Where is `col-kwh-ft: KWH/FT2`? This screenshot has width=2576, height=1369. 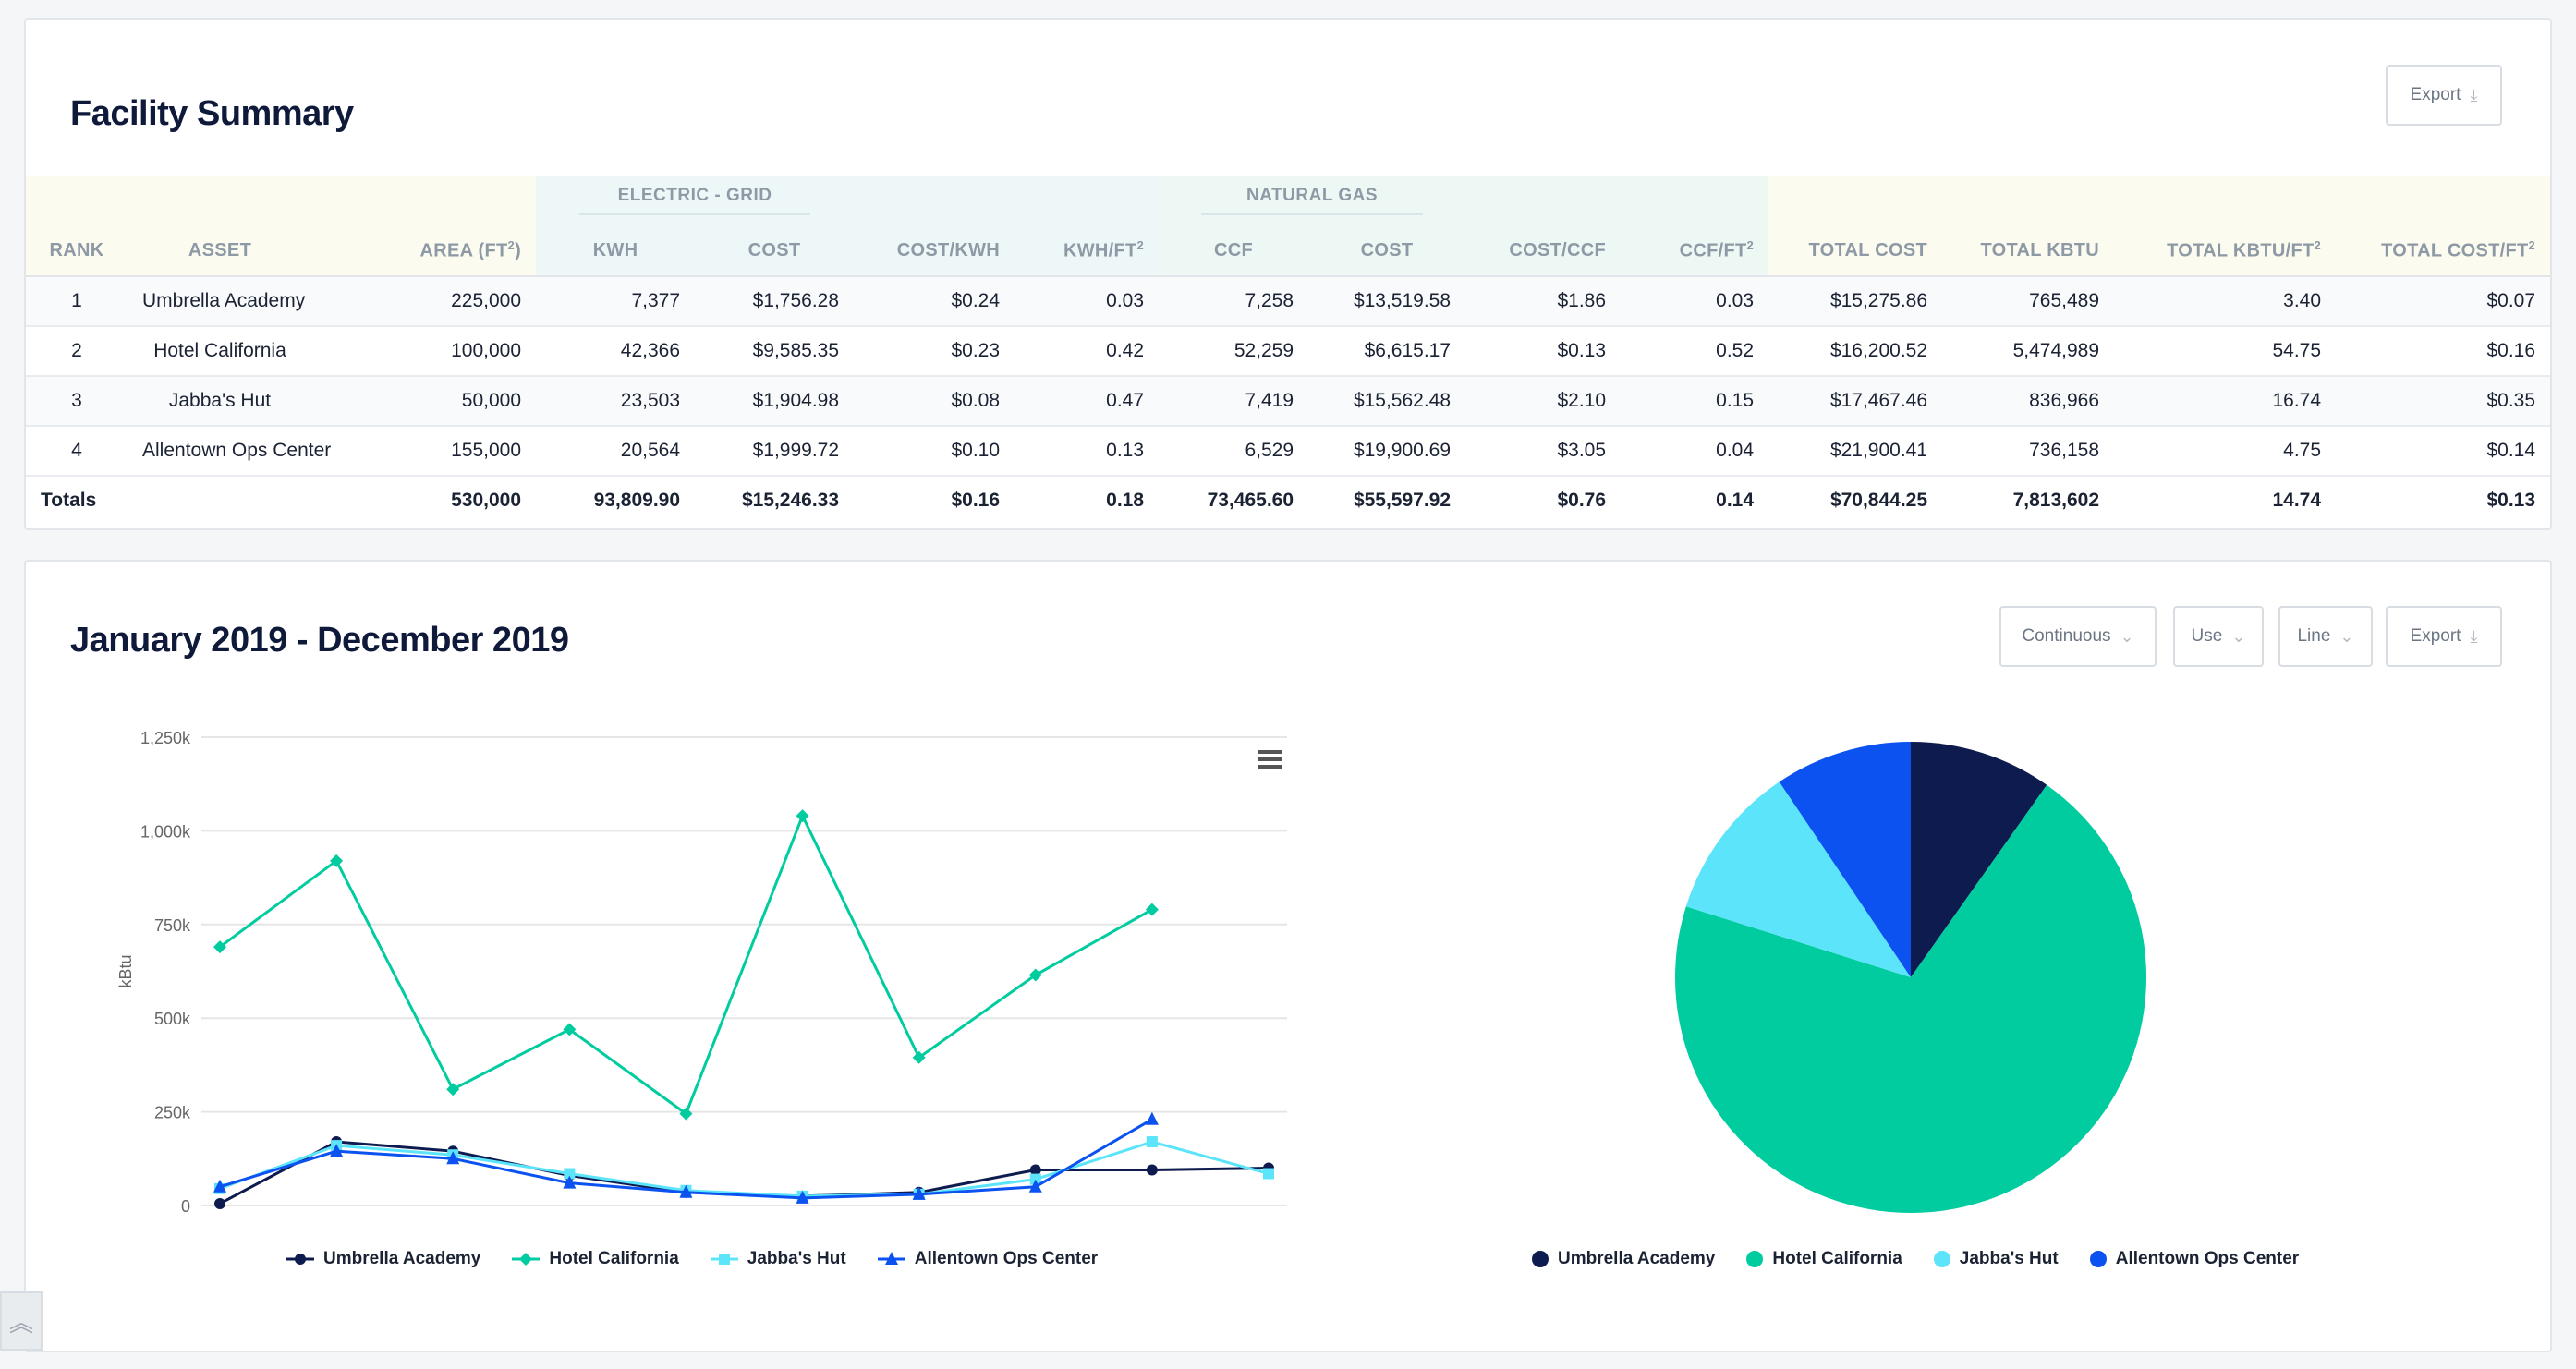 col-kwh-ft: KWH/FT2 is located at coordinates (1087, 251).